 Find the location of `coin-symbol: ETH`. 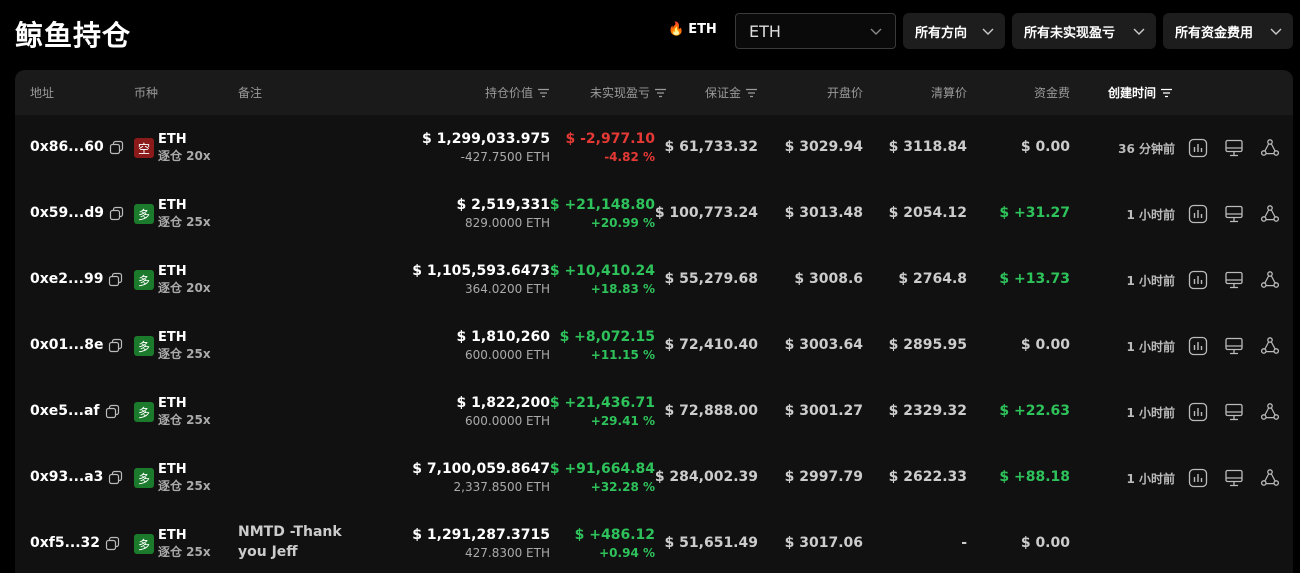

coin-symbol: ETH is located at coordinates (172, 403).